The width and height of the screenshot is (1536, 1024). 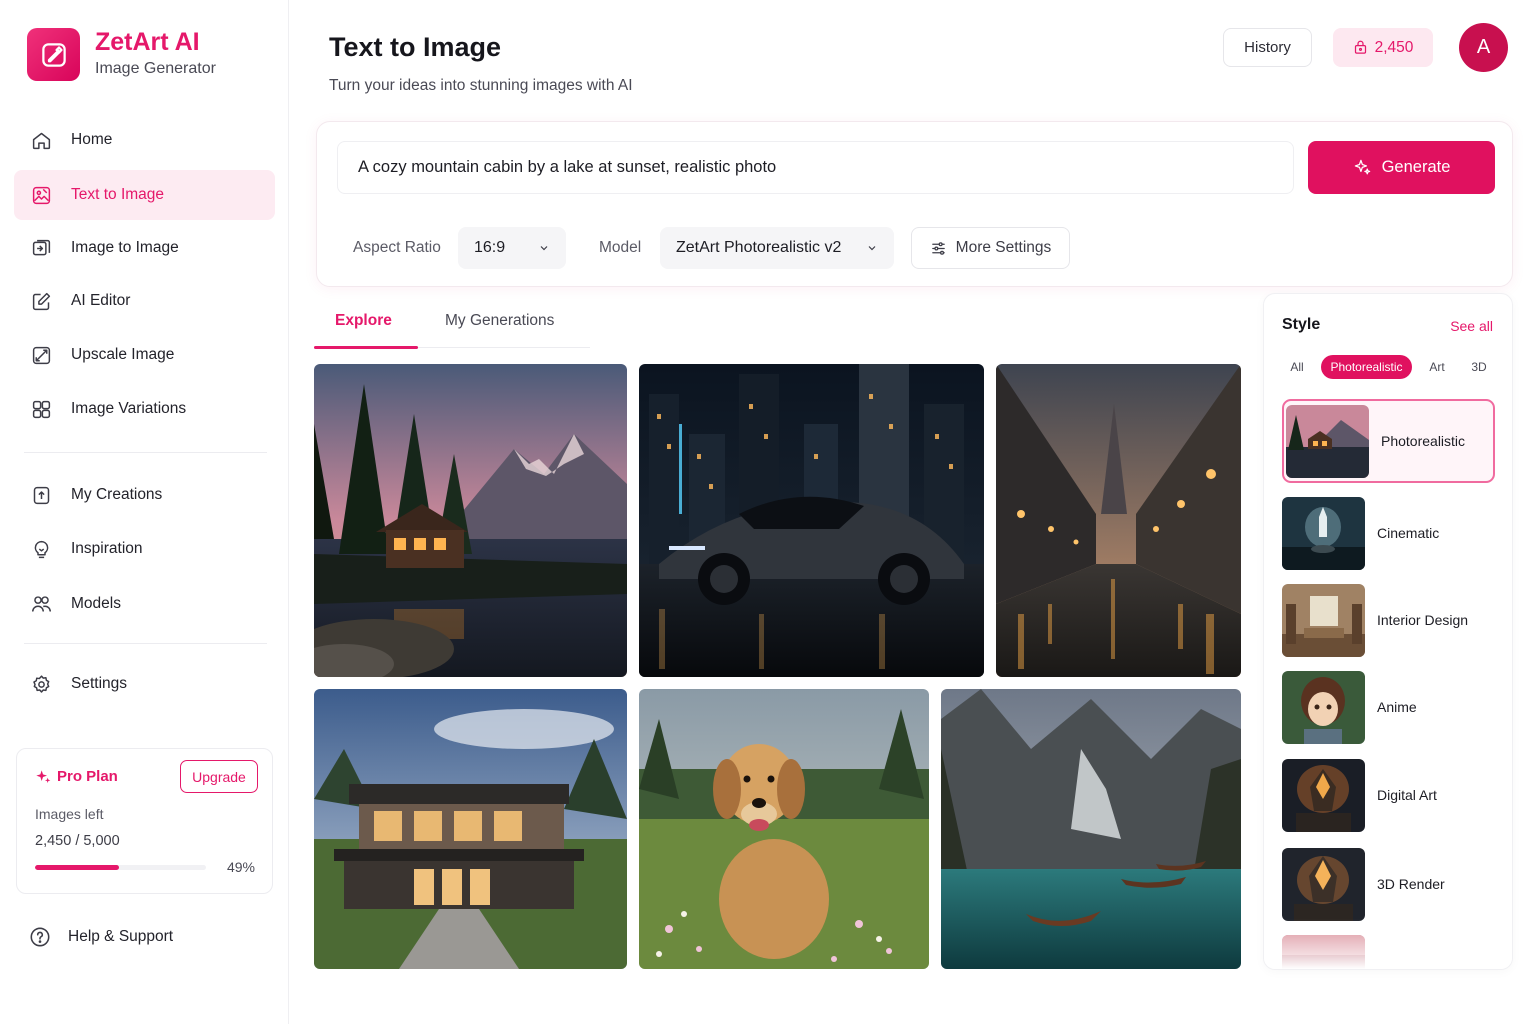 What do you see at coordinates (87, 776) in the screenshot?
I see `plan-title-label: Pro Plan` at bounding box center [87, 776].